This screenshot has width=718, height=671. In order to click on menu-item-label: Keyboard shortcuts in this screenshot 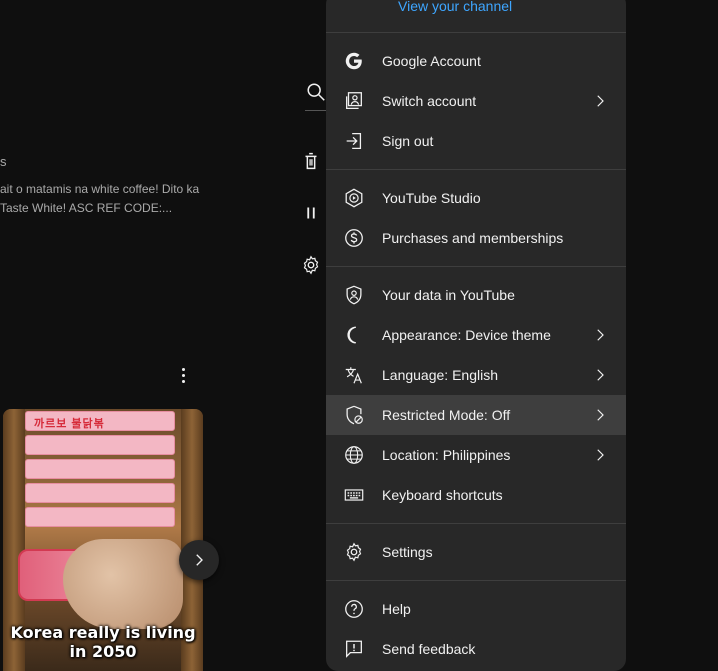, I will do `click(442, 495)`.